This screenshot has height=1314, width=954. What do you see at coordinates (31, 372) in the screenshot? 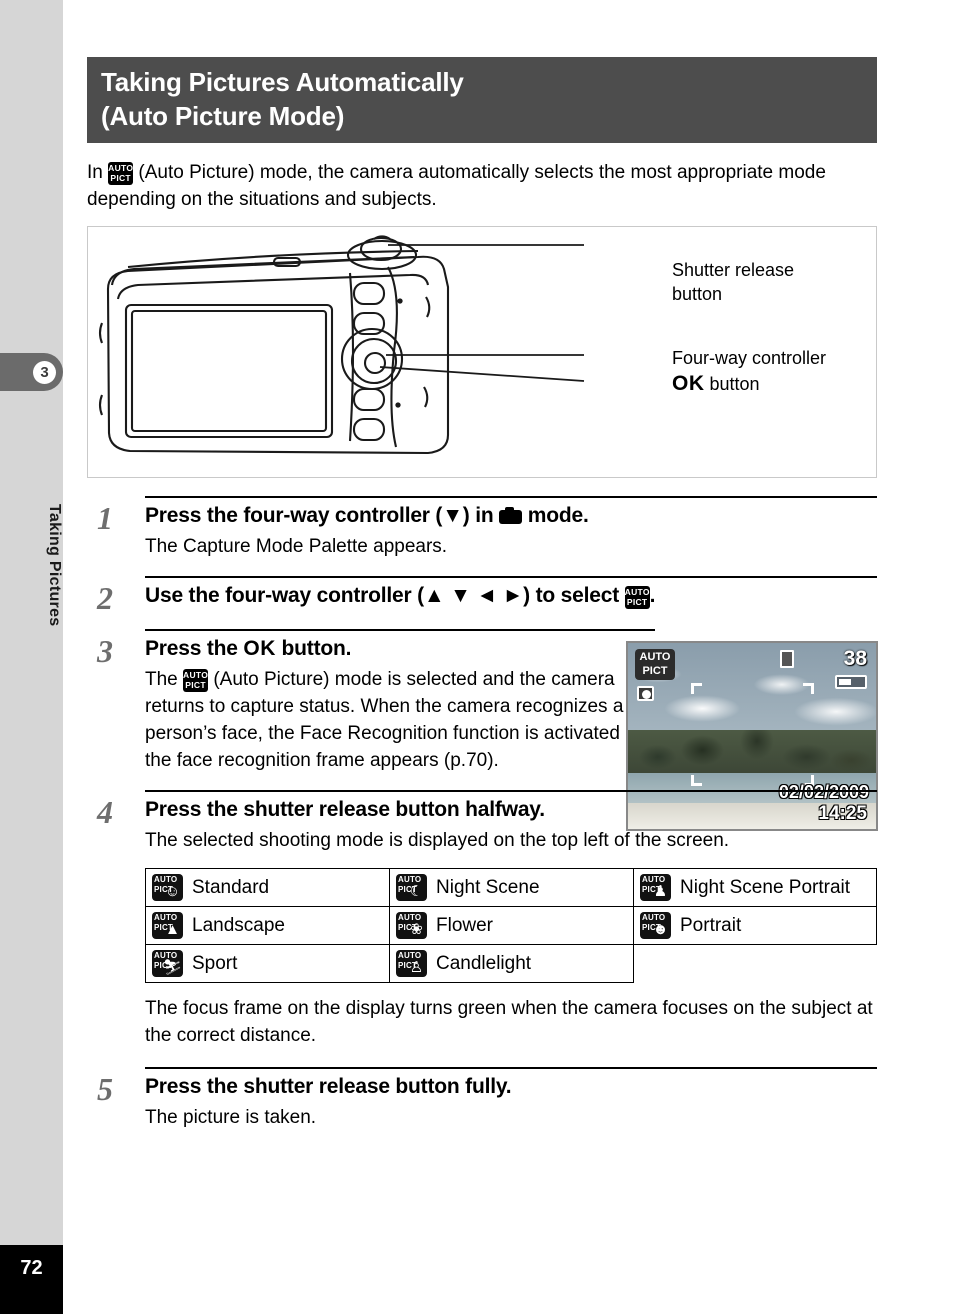
I see `chapter-tab: 3` at bounding box center [31, 372].